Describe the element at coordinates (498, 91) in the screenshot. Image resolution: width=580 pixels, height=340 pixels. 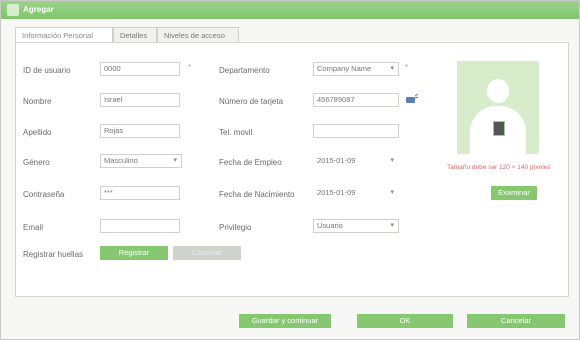
I see `avatar-head` at that location.